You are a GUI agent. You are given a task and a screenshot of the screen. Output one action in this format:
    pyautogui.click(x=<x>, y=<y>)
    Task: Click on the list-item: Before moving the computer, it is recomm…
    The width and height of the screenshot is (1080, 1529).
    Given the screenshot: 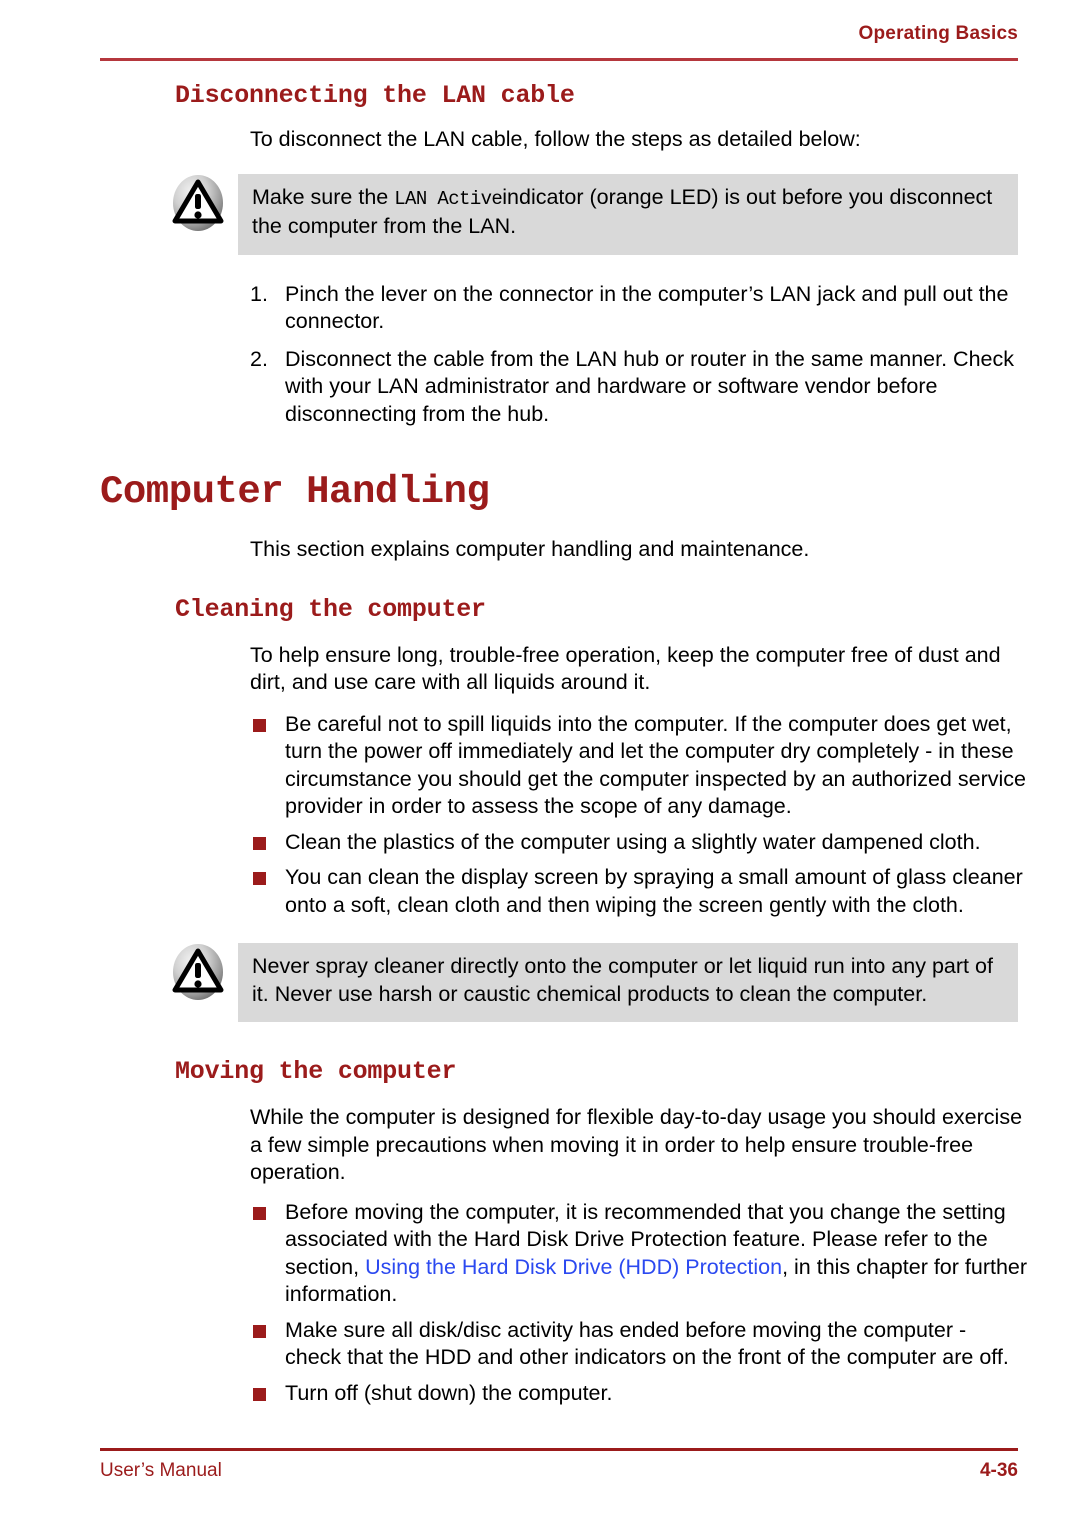 What is the action you would take?
    pyautogui.click(x=540, y=1254)
    